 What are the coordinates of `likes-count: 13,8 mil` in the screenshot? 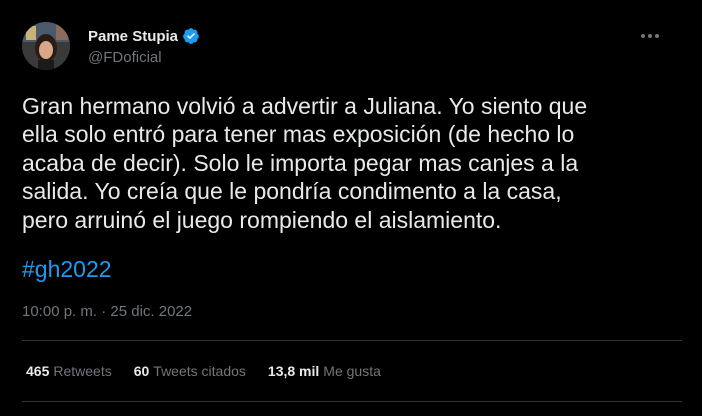 It's located at (293, 371).